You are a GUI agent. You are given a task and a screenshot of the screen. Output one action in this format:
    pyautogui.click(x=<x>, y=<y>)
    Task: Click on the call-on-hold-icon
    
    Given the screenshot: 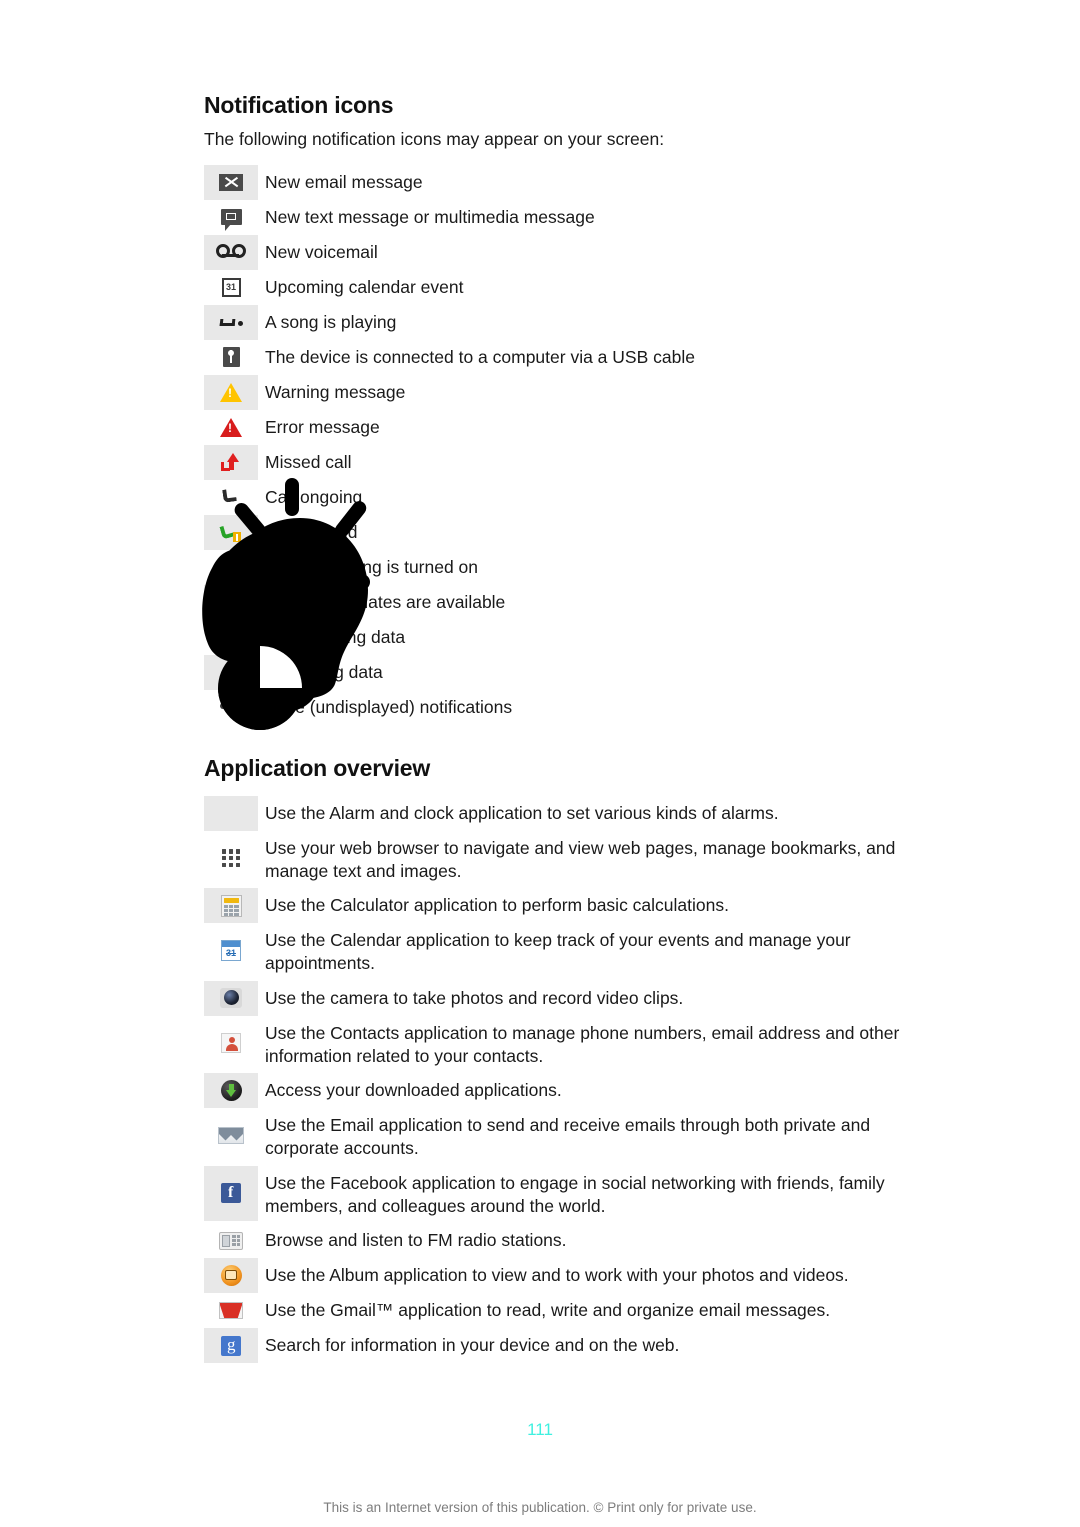 What is the action you would take?
    pyautogui.click(x=231, y=532)
    